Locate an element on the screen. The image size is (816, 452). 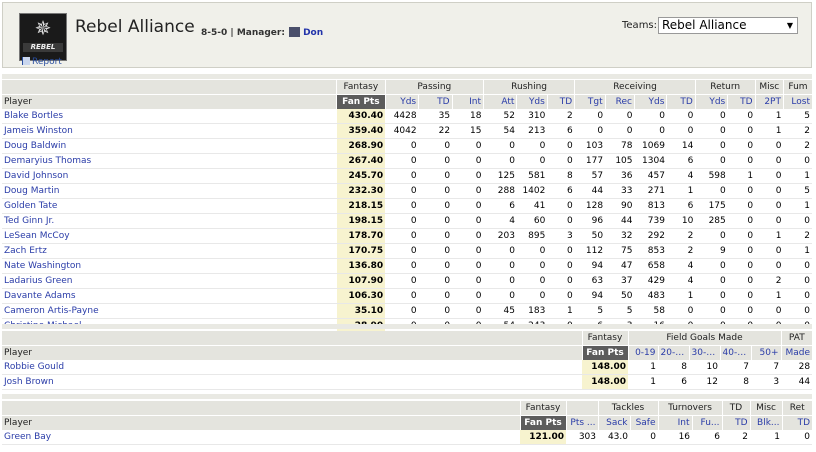
player-name-link: Doug Baldwin is located at coordinates (169, 146).